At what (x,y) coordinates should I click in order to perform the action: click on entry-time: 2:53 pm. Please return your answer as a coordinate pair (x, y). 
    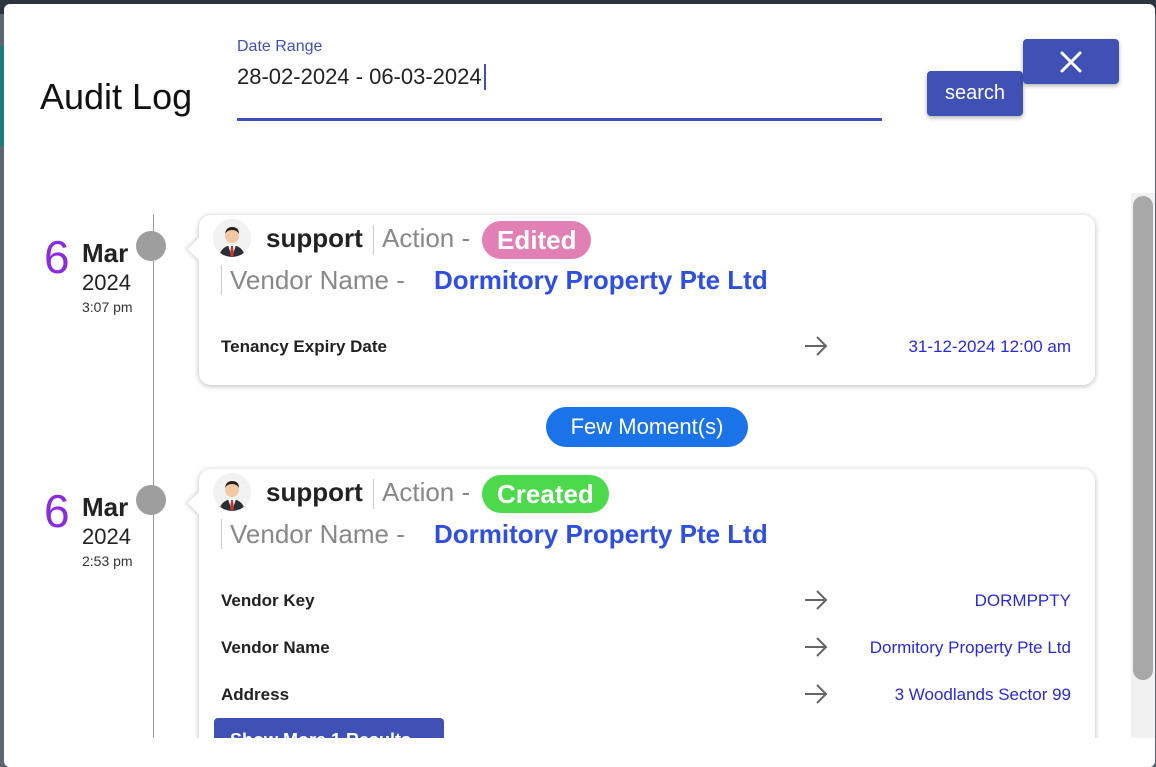
    Looking at the image, I should click on (107, 561).